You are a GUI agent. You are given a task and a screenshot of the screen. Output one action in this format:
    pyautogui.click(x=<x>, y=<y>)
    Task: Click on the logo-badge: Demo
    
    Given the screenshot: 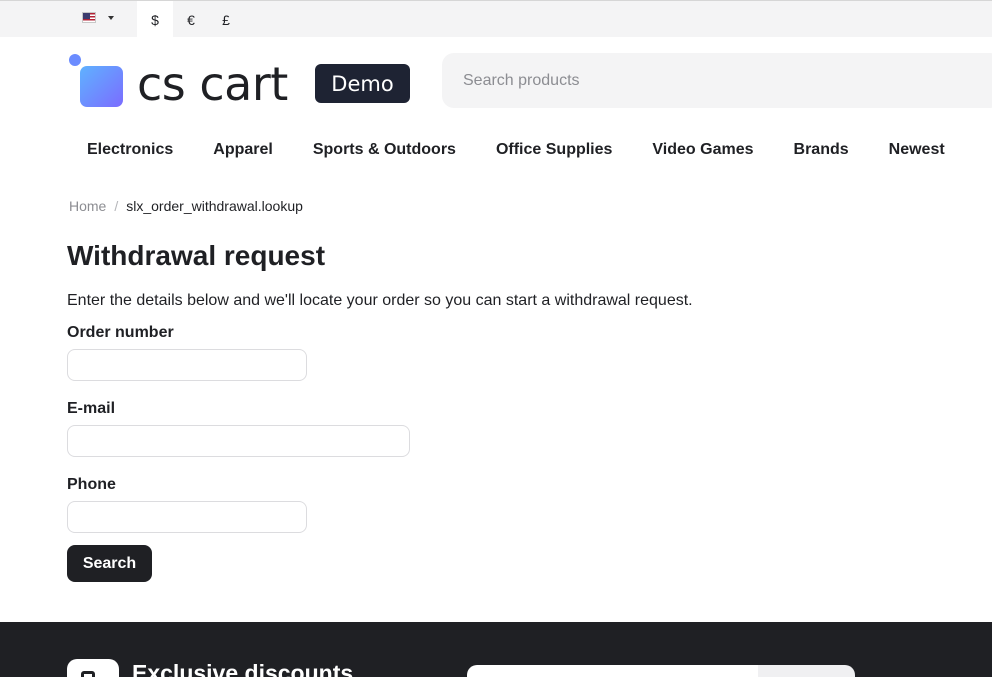 What is the action you would take?
    pyautogui.click(x=362, y=83)
    